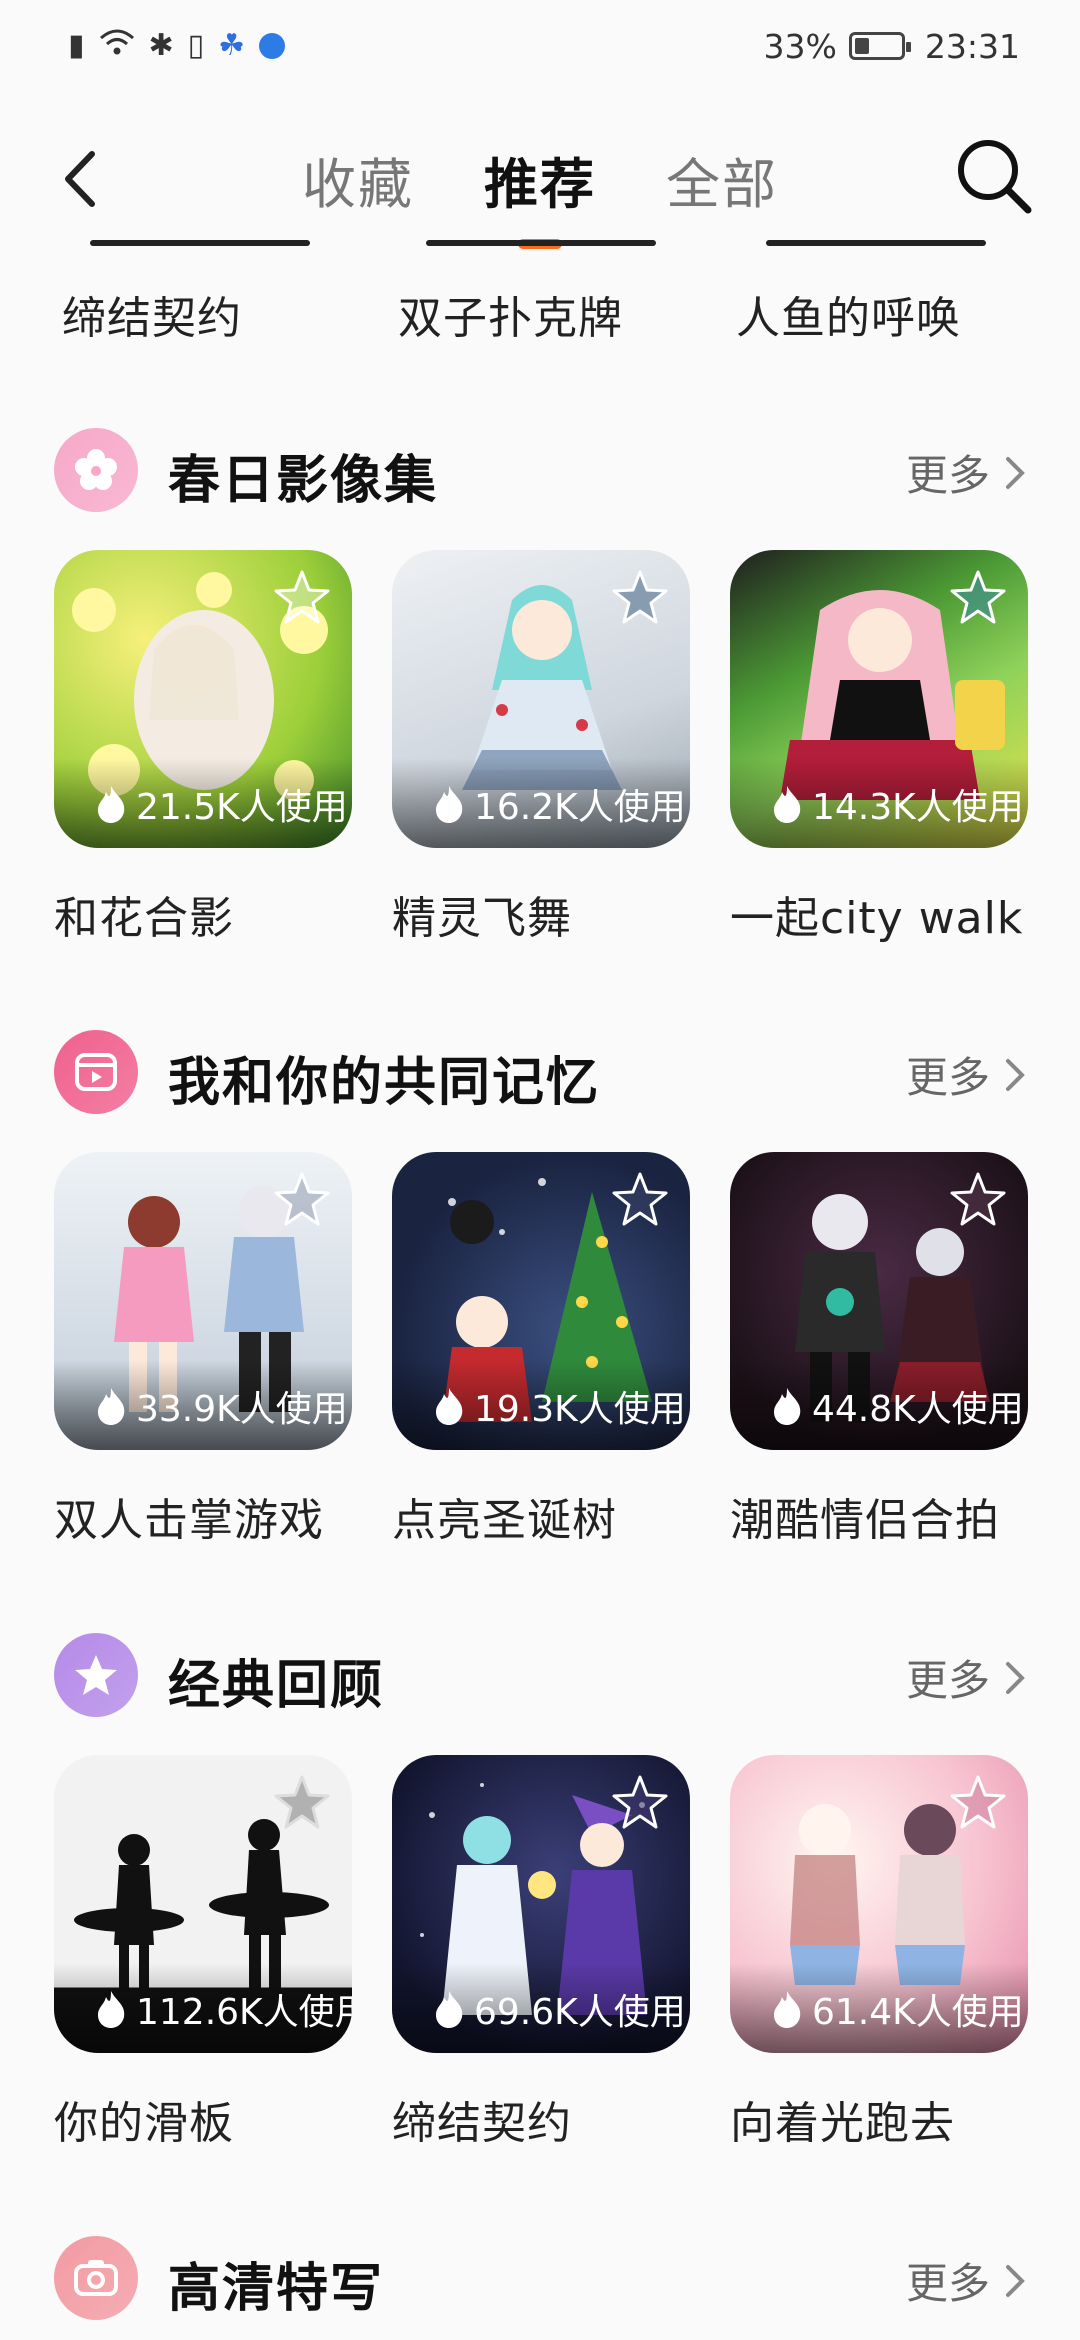  I want to click on effect-card: 112.6K人使用 你的滑板, so click(203, 1953).